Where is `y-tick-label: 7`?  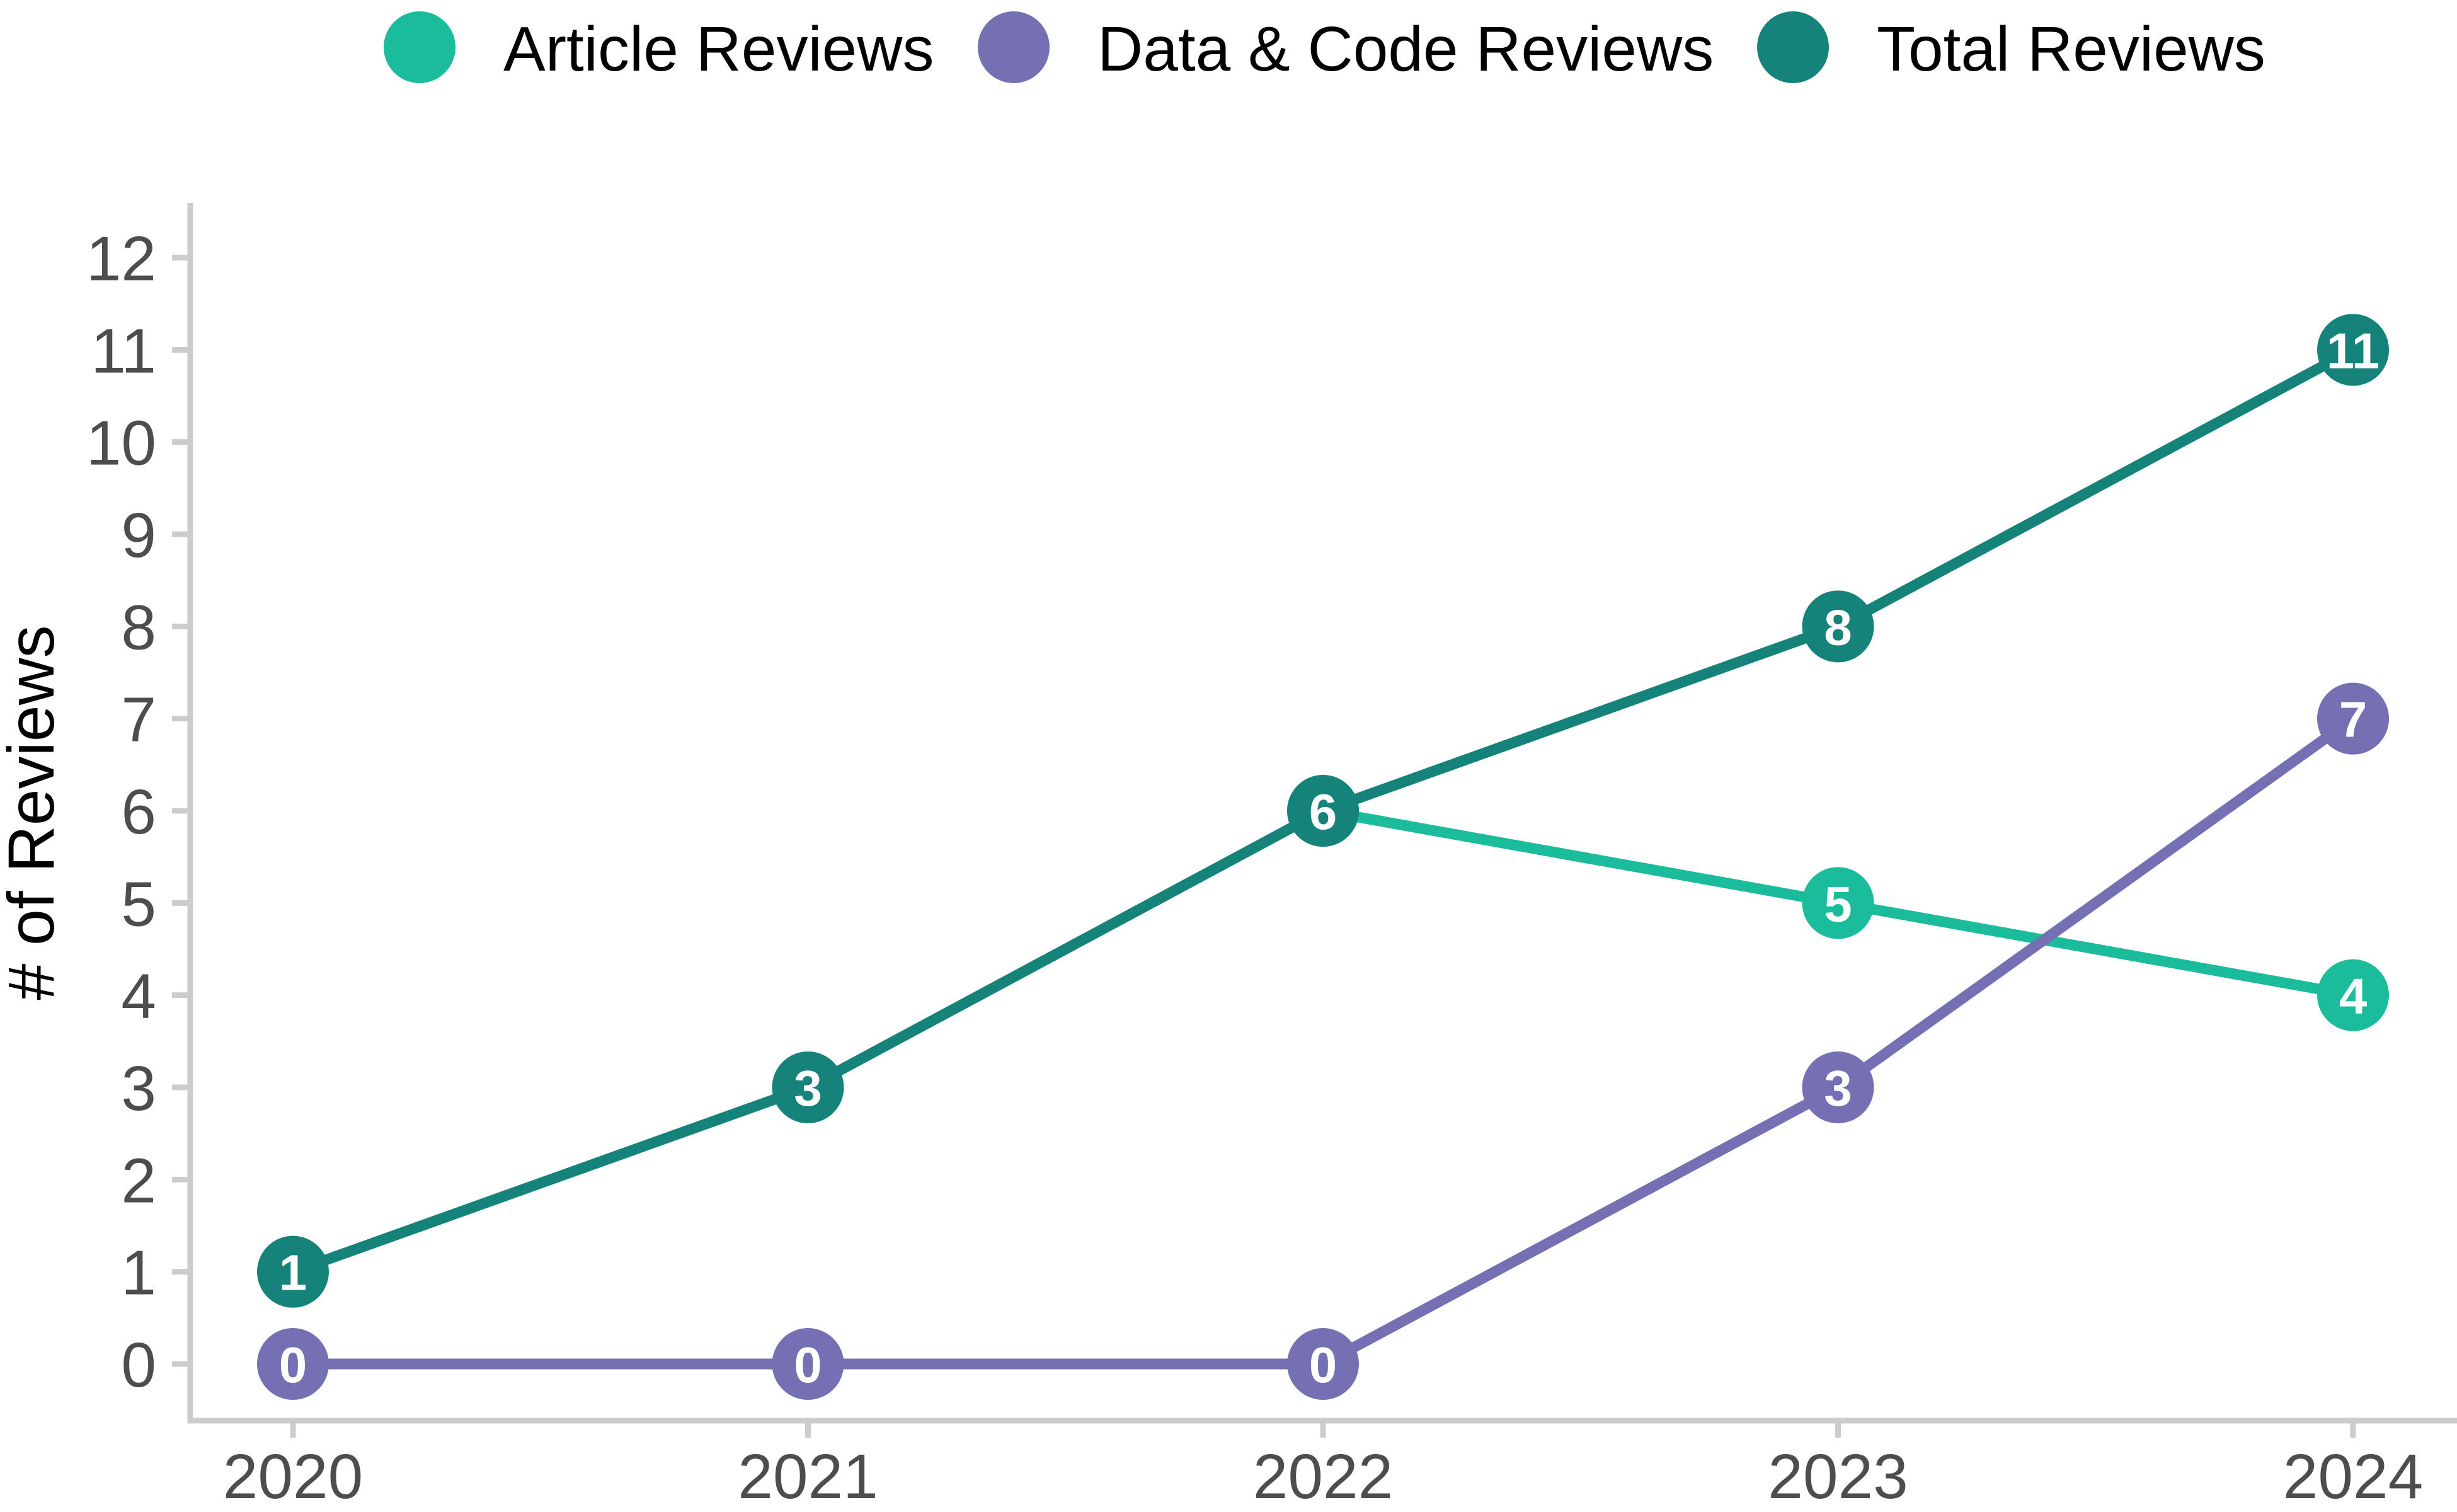
y-tick-label: 7 is located at coordinates (138, 720).